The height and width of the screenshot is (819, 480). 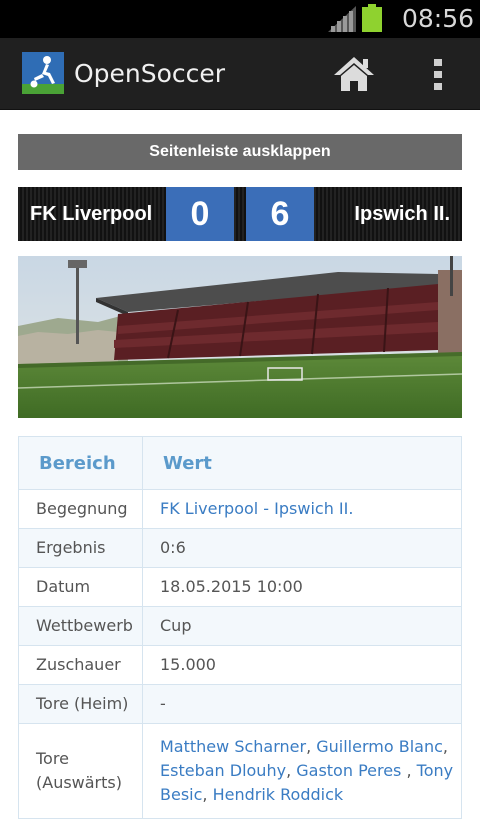 What do you see at coordinates (80, 704) in the screenshot?
I see `row-key: Tore (Heim)` at bounding box center [80, 704].